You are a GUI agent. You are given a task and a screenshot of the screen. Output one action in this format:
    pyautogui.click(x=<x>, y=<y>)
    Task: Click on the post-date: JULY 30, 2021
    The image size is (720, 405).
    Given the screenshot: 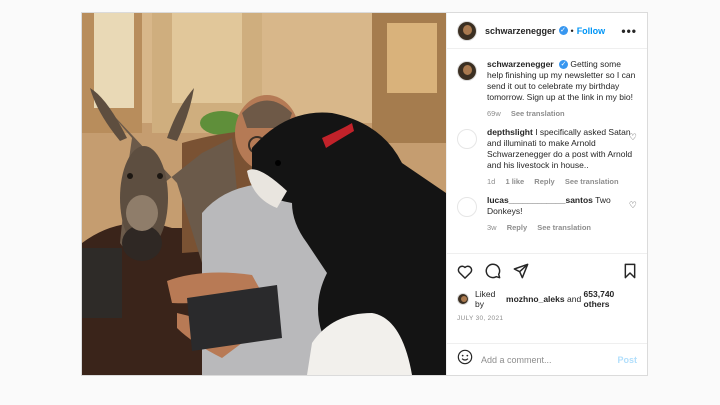 What is the action you would take?
    pyautogui.click(x=547, y=318)
    